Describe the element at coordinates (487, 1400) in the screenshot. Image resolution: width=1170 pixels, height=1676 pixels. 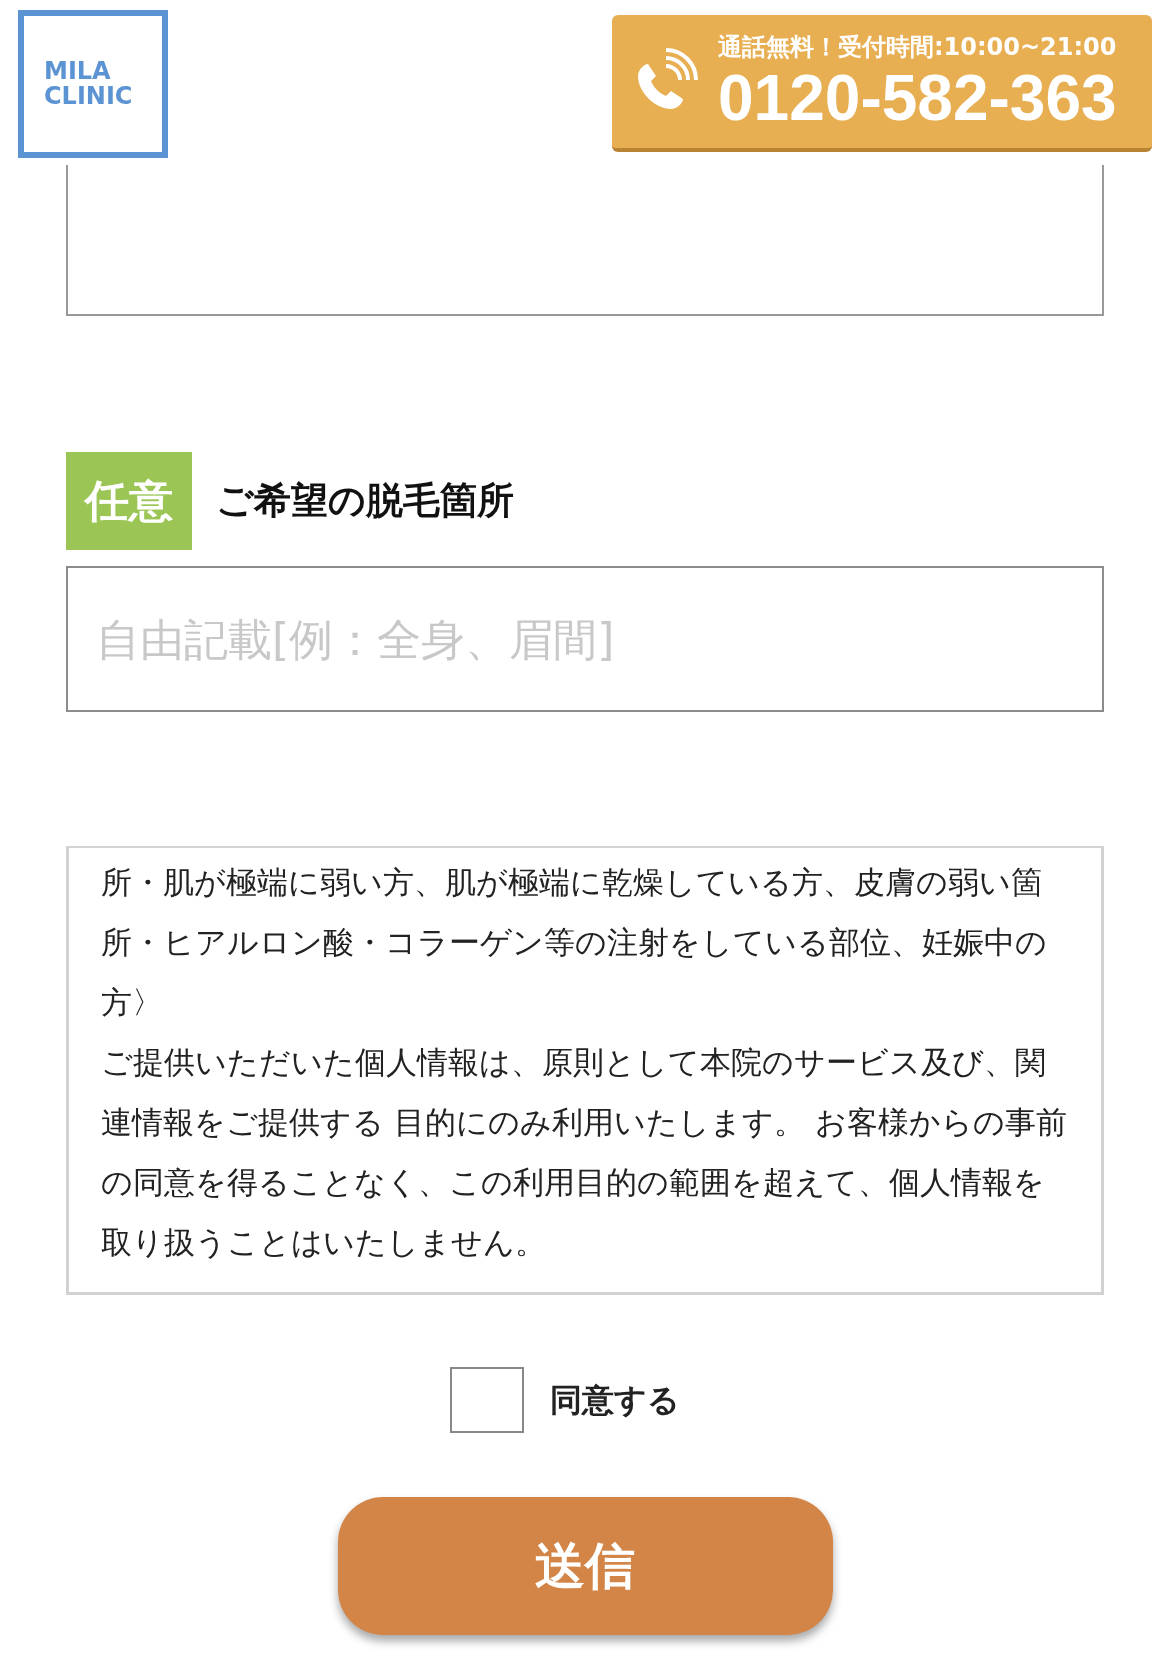
I see `checkbox` at that location.